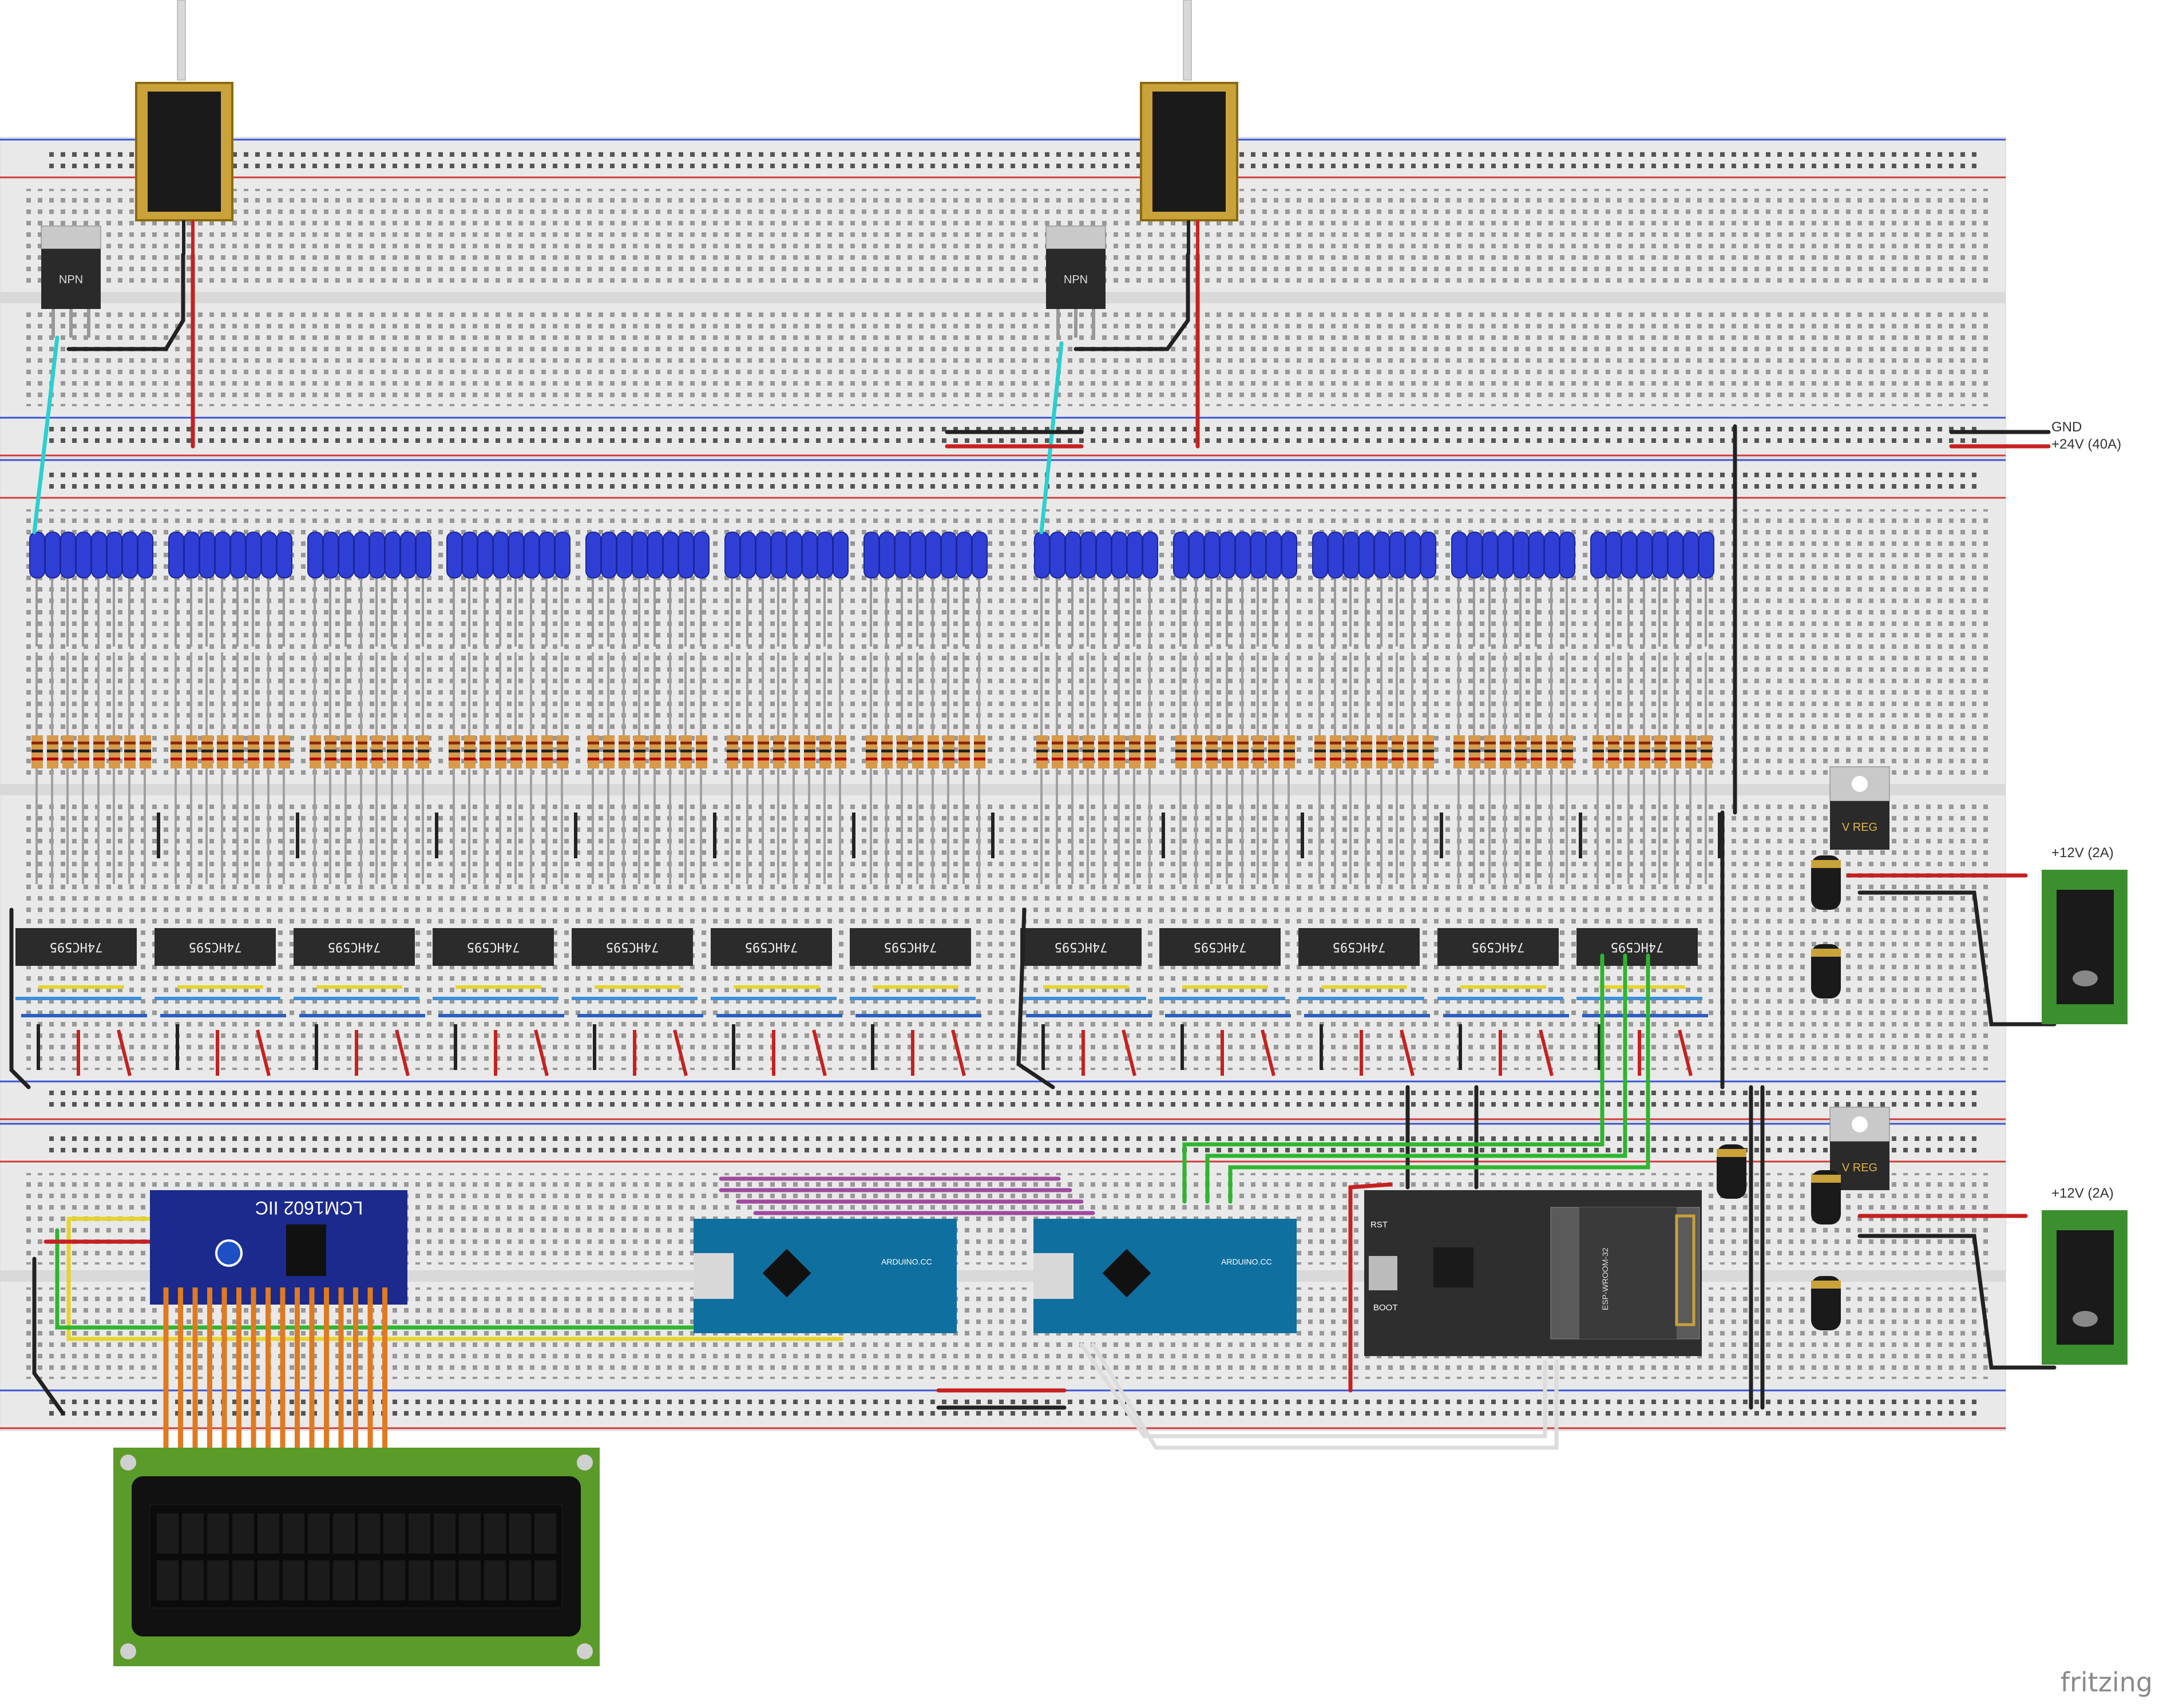  Describe the element at coordinates (906, 1261) in the screenshot. I see `arduino-left-brand: ARDUINO.CC` at that location.